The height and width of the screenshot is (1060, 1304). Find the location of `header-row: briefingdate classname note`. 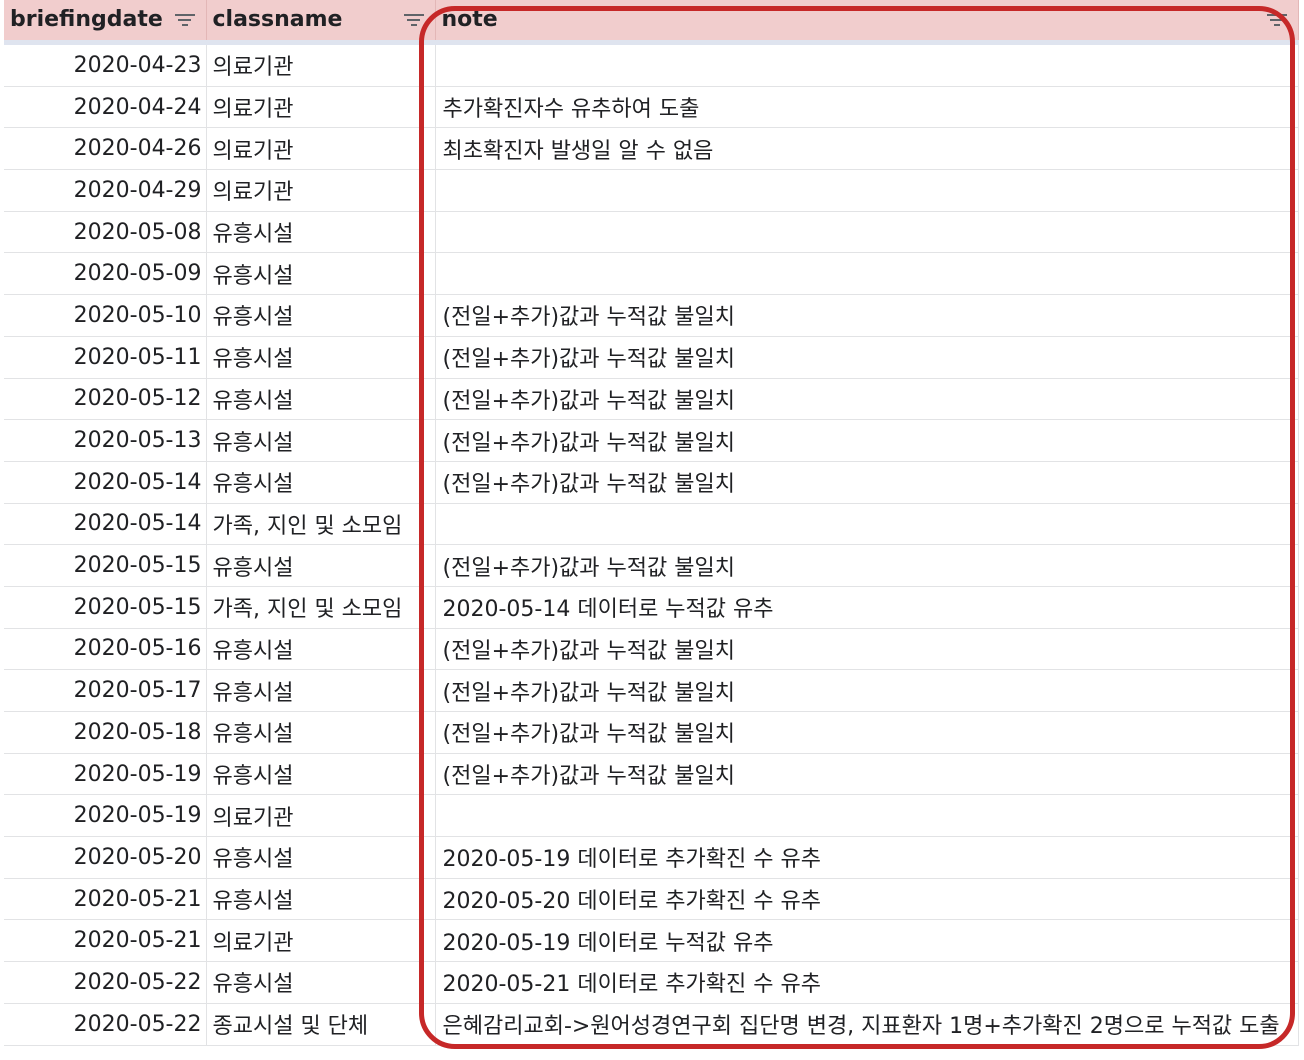

header-row: briefingdate classname note is located at coordinates (651, 22).